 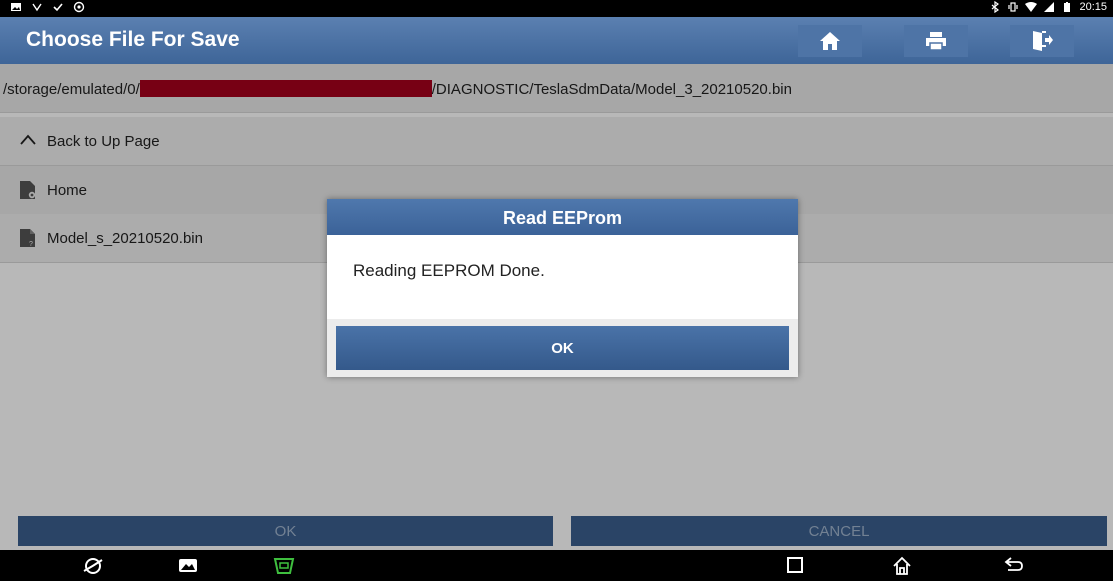 What do you see at coordinates (562, 217) in the screenshot?
I see `dialog-title: Read EEProm` at bounding box center [562, 217].